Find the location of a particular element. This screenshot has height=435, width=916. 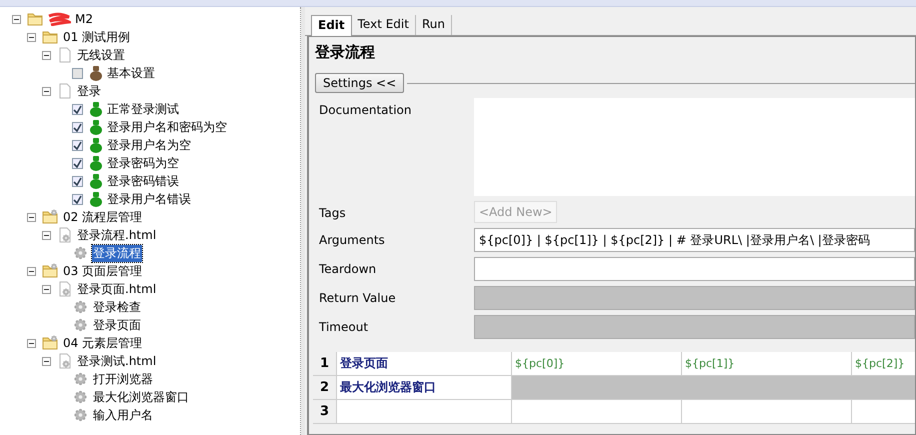

tree-item: 登录 is located at coordinates (89, 91).